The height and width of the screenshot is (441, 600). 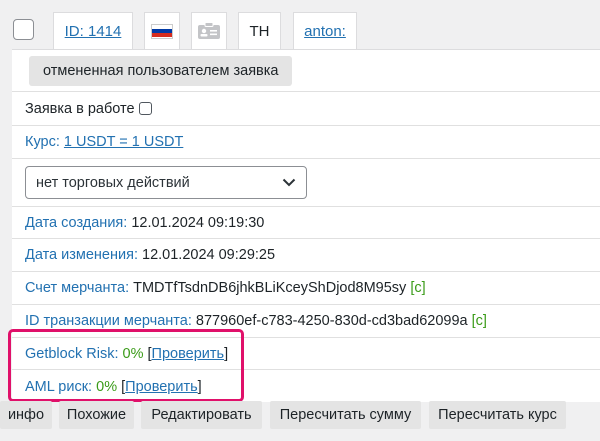 What do you see at coordinates (209, 255) in the screenshot?
I see `modified-value: 12.01.2024 09:29:25` at bounding box center [209, 255].